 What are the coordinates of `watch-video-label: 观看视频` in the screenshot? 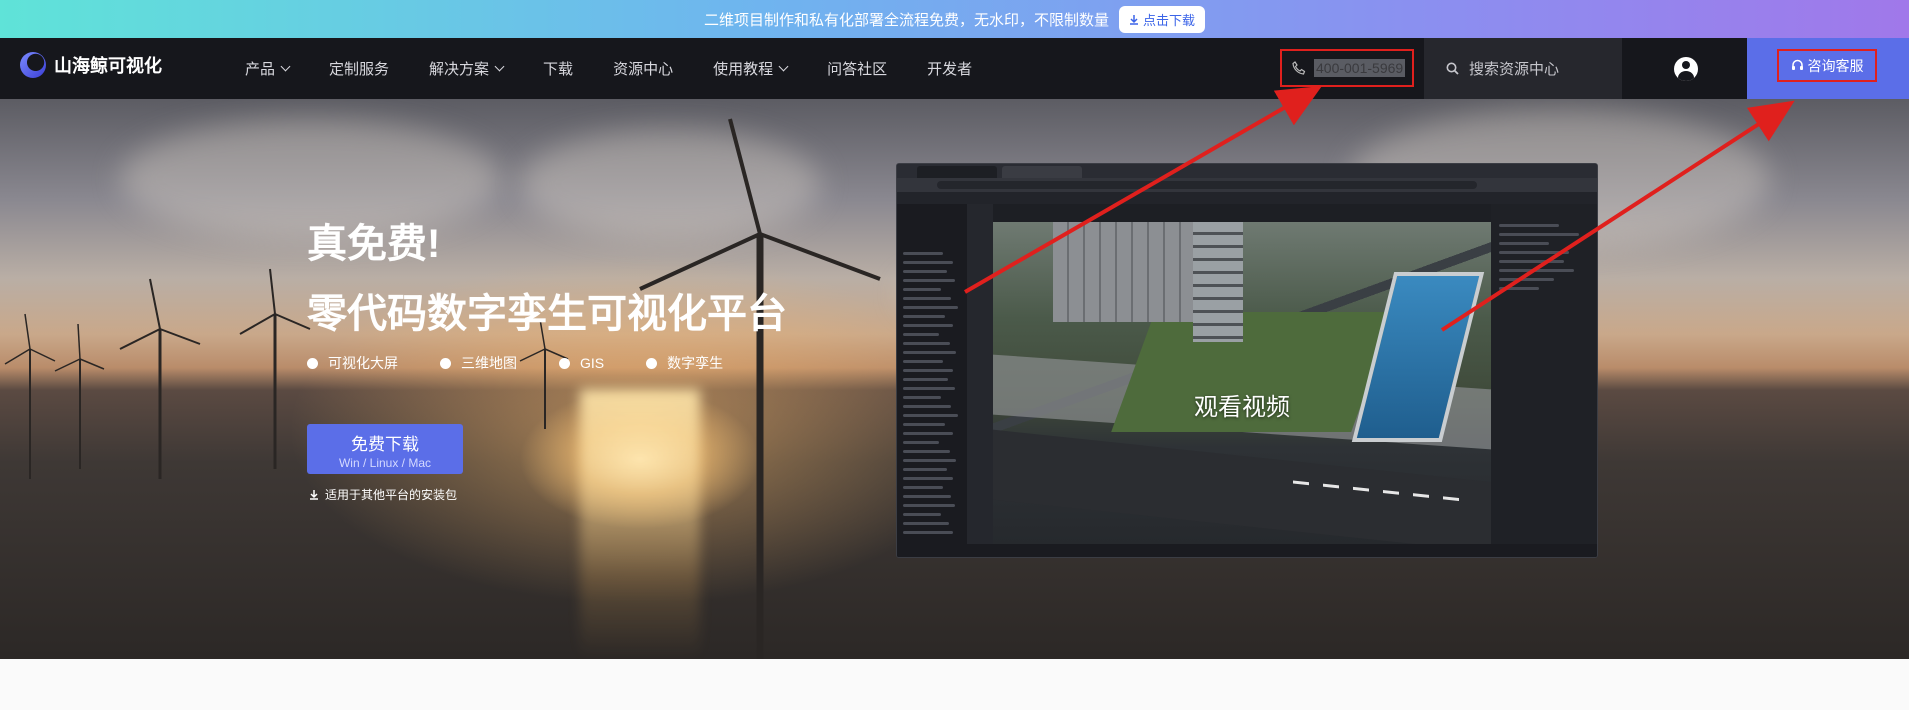 It's located at (1242, 407).